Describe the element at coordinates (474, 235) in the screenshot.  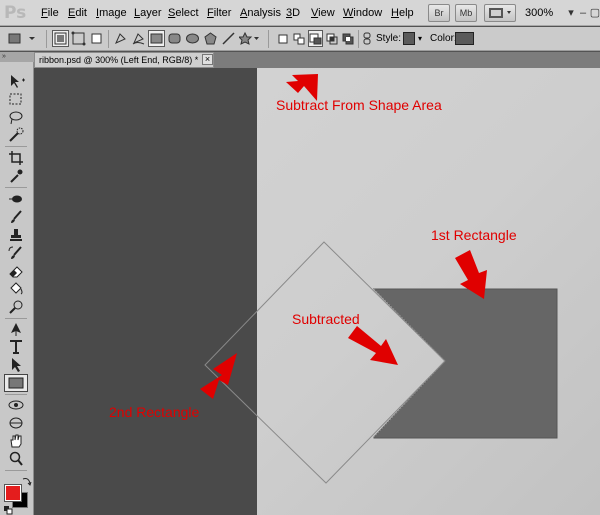
I see `annotation-first-rectangle: 1st Rectangle` at that location.